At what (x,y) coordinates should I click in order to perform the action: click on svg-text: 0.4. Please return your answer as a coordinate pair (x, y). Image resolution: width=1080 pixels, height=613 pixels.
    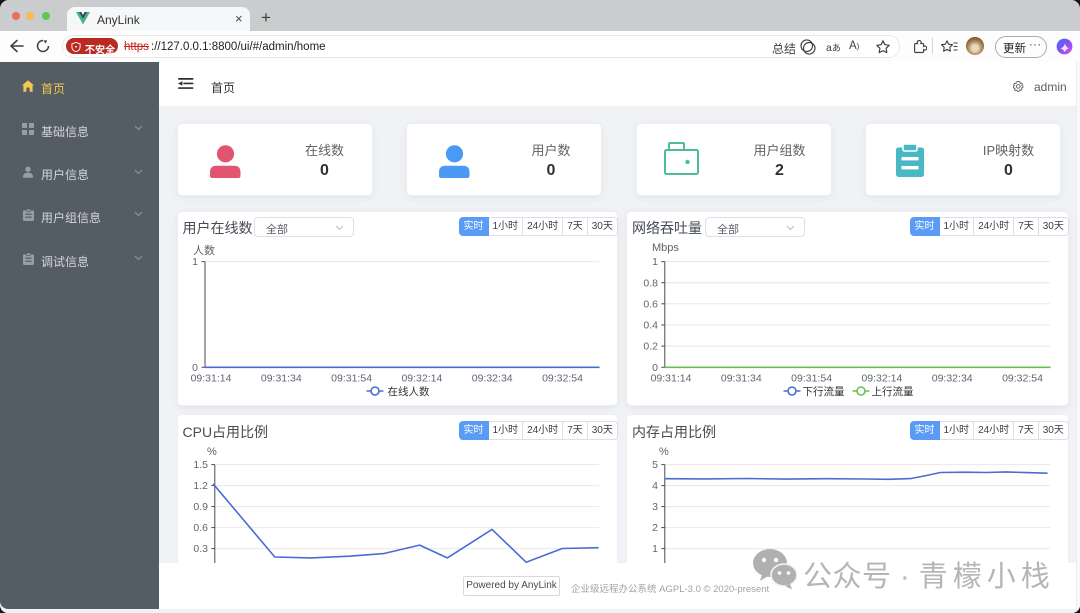
    Looking at the image, I should click on (650, 326).